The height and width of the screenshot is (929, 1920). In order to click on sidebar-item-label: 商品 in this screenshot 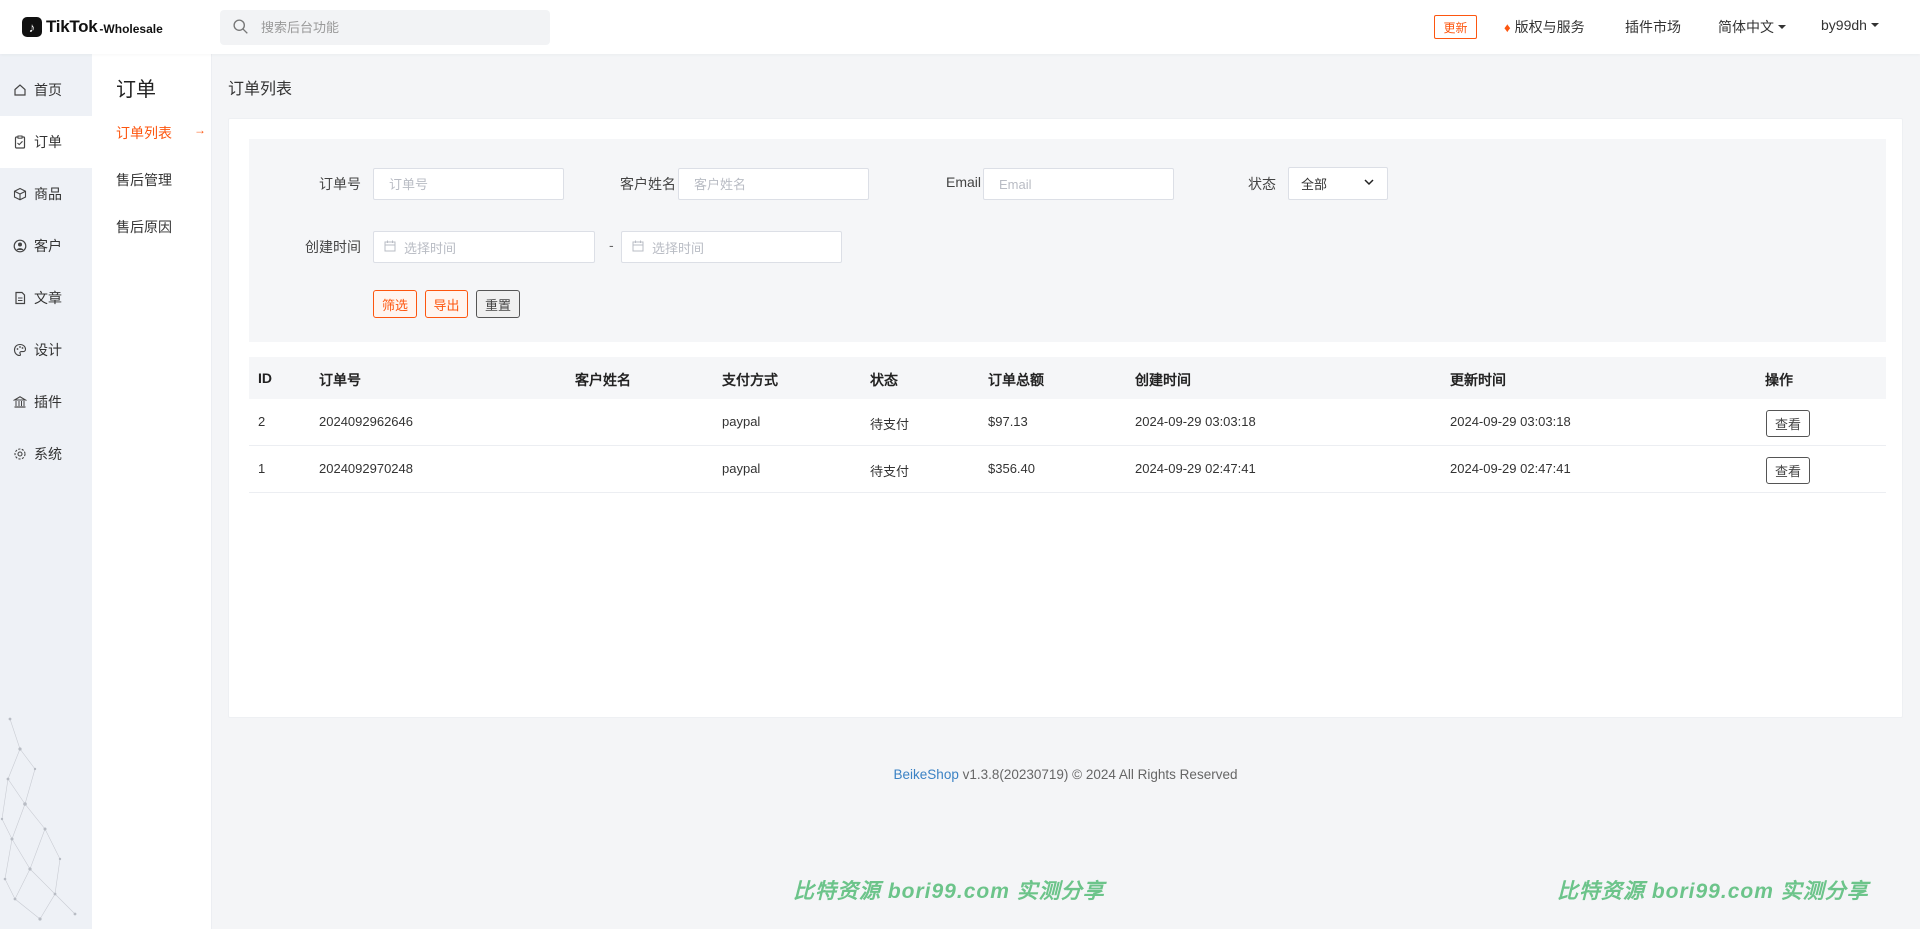, I will do `click(48, 194)`.